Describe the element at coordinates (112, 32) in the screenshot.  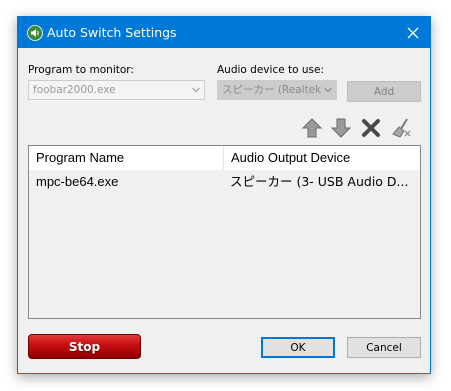
I see `window-title: Auto Switch Settings` at that location.